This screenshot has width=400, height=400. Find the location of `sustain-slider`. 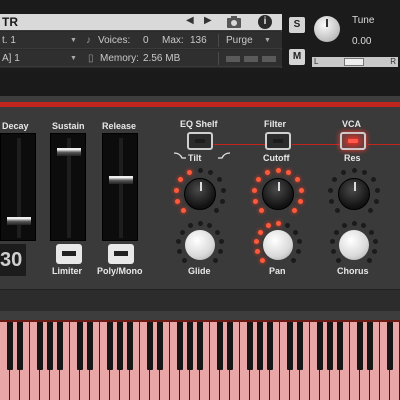

sustain-slider is located at coordinates (68, 187).